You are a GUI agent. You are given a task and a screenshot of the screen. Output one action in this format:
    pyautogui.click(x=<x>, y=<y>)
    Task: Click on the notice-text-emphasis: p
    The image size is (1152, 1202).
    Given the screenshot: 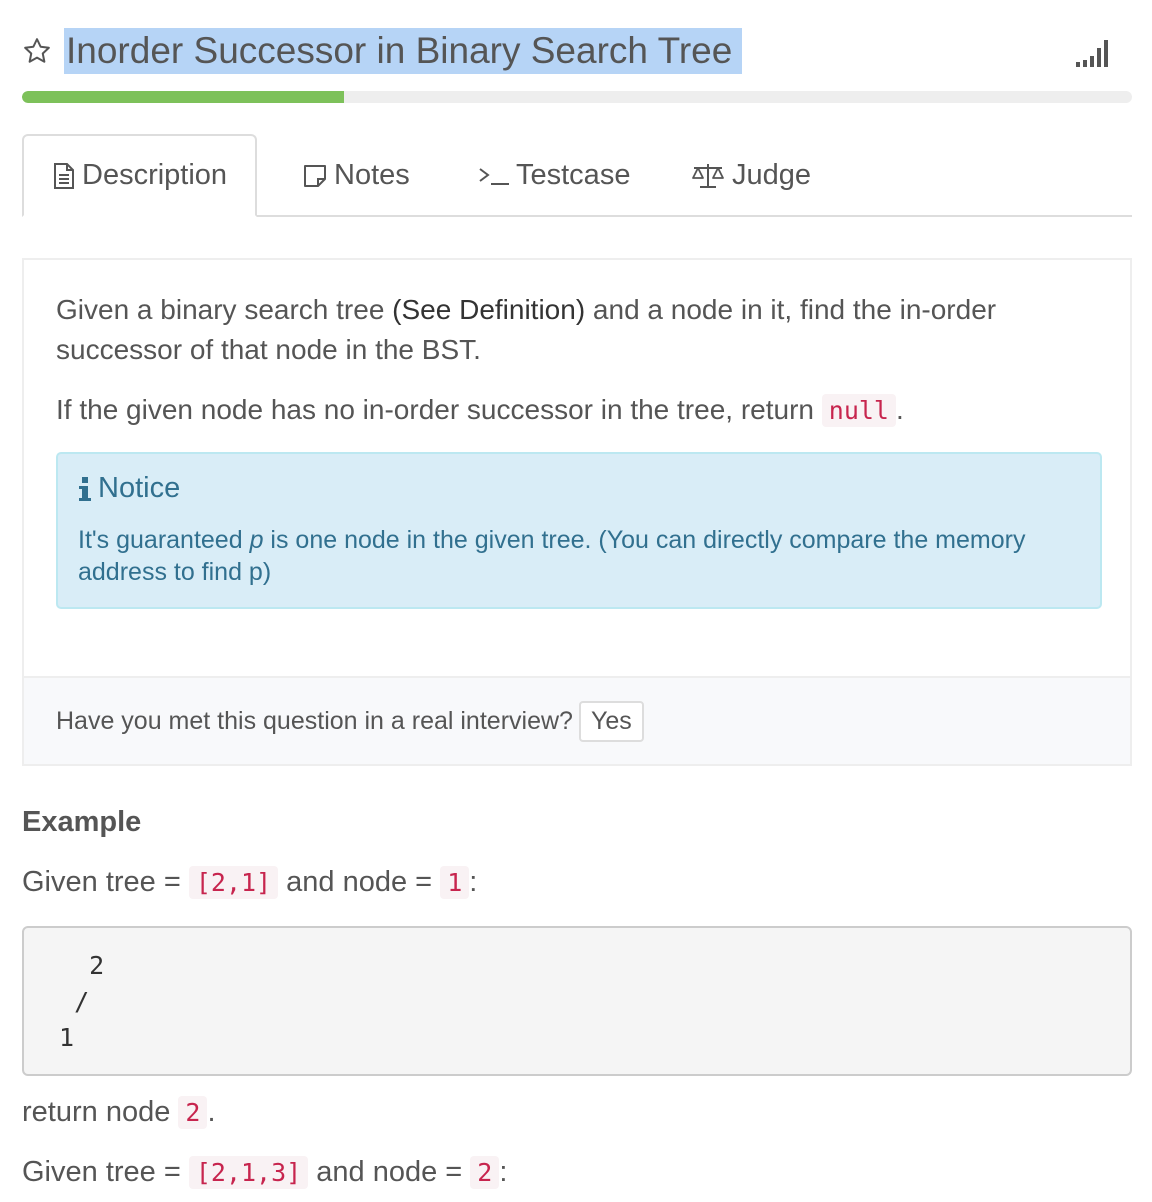 What is the action you would take?
    pyautogui.click(x=256, y=540)
    